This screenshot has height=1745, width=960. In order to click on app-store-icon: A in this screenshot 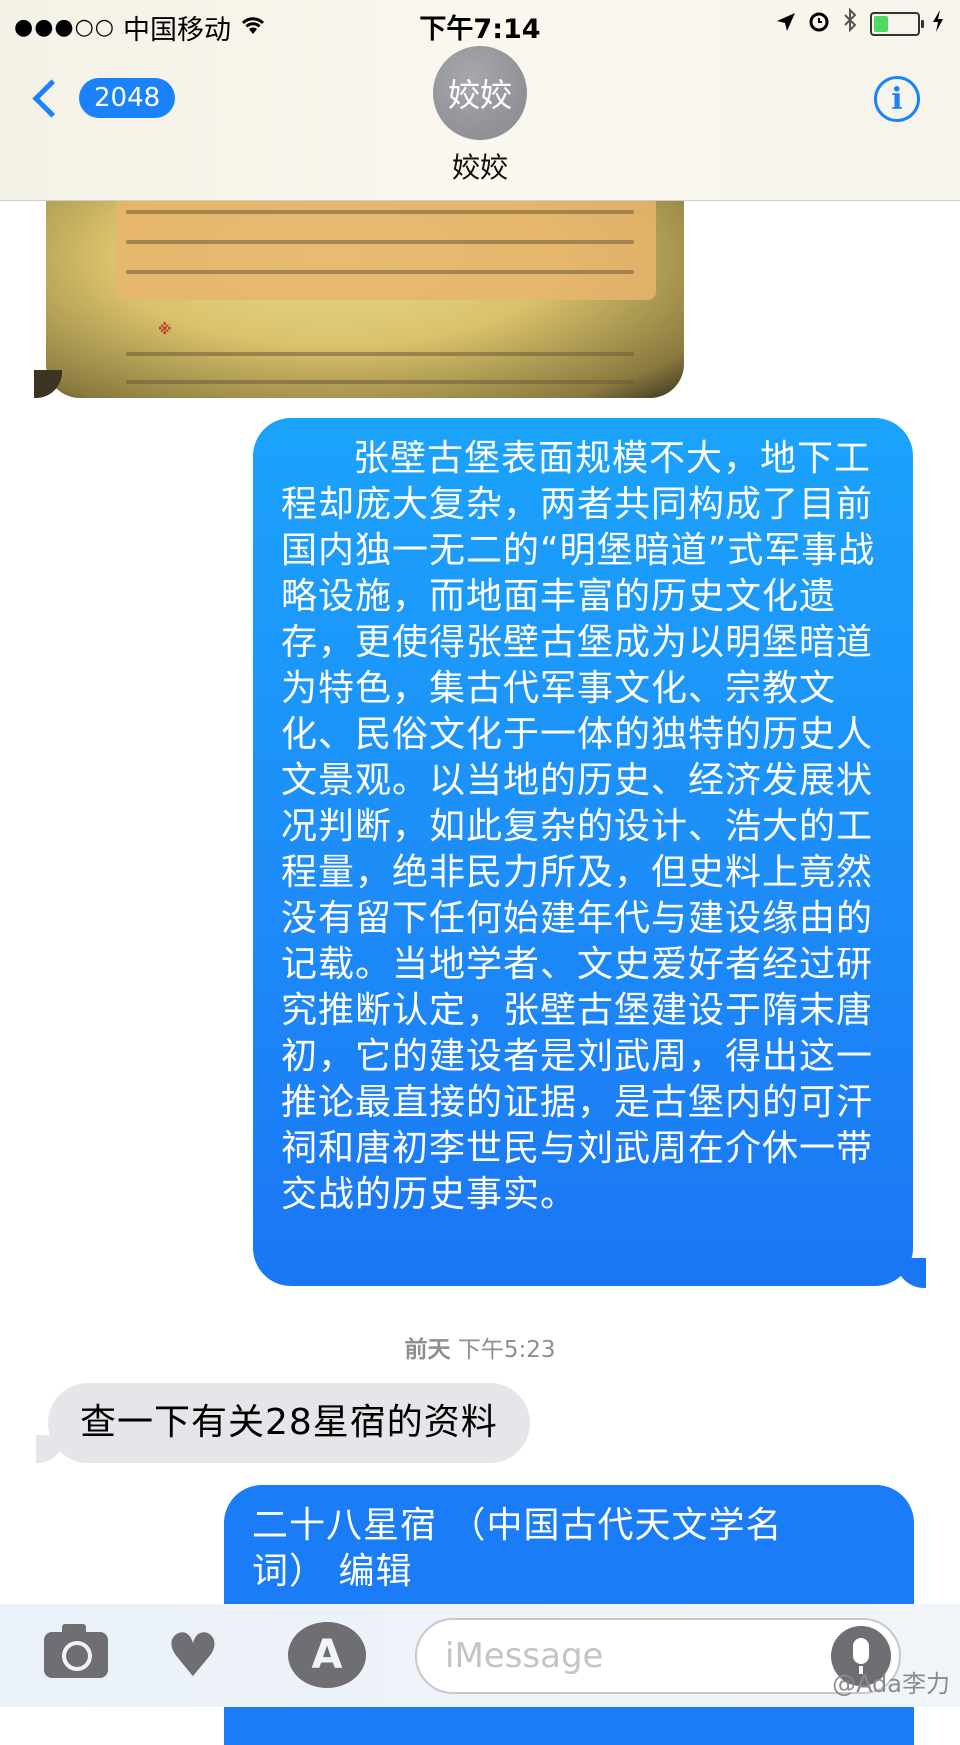, I will do `click(327, 1655)`.